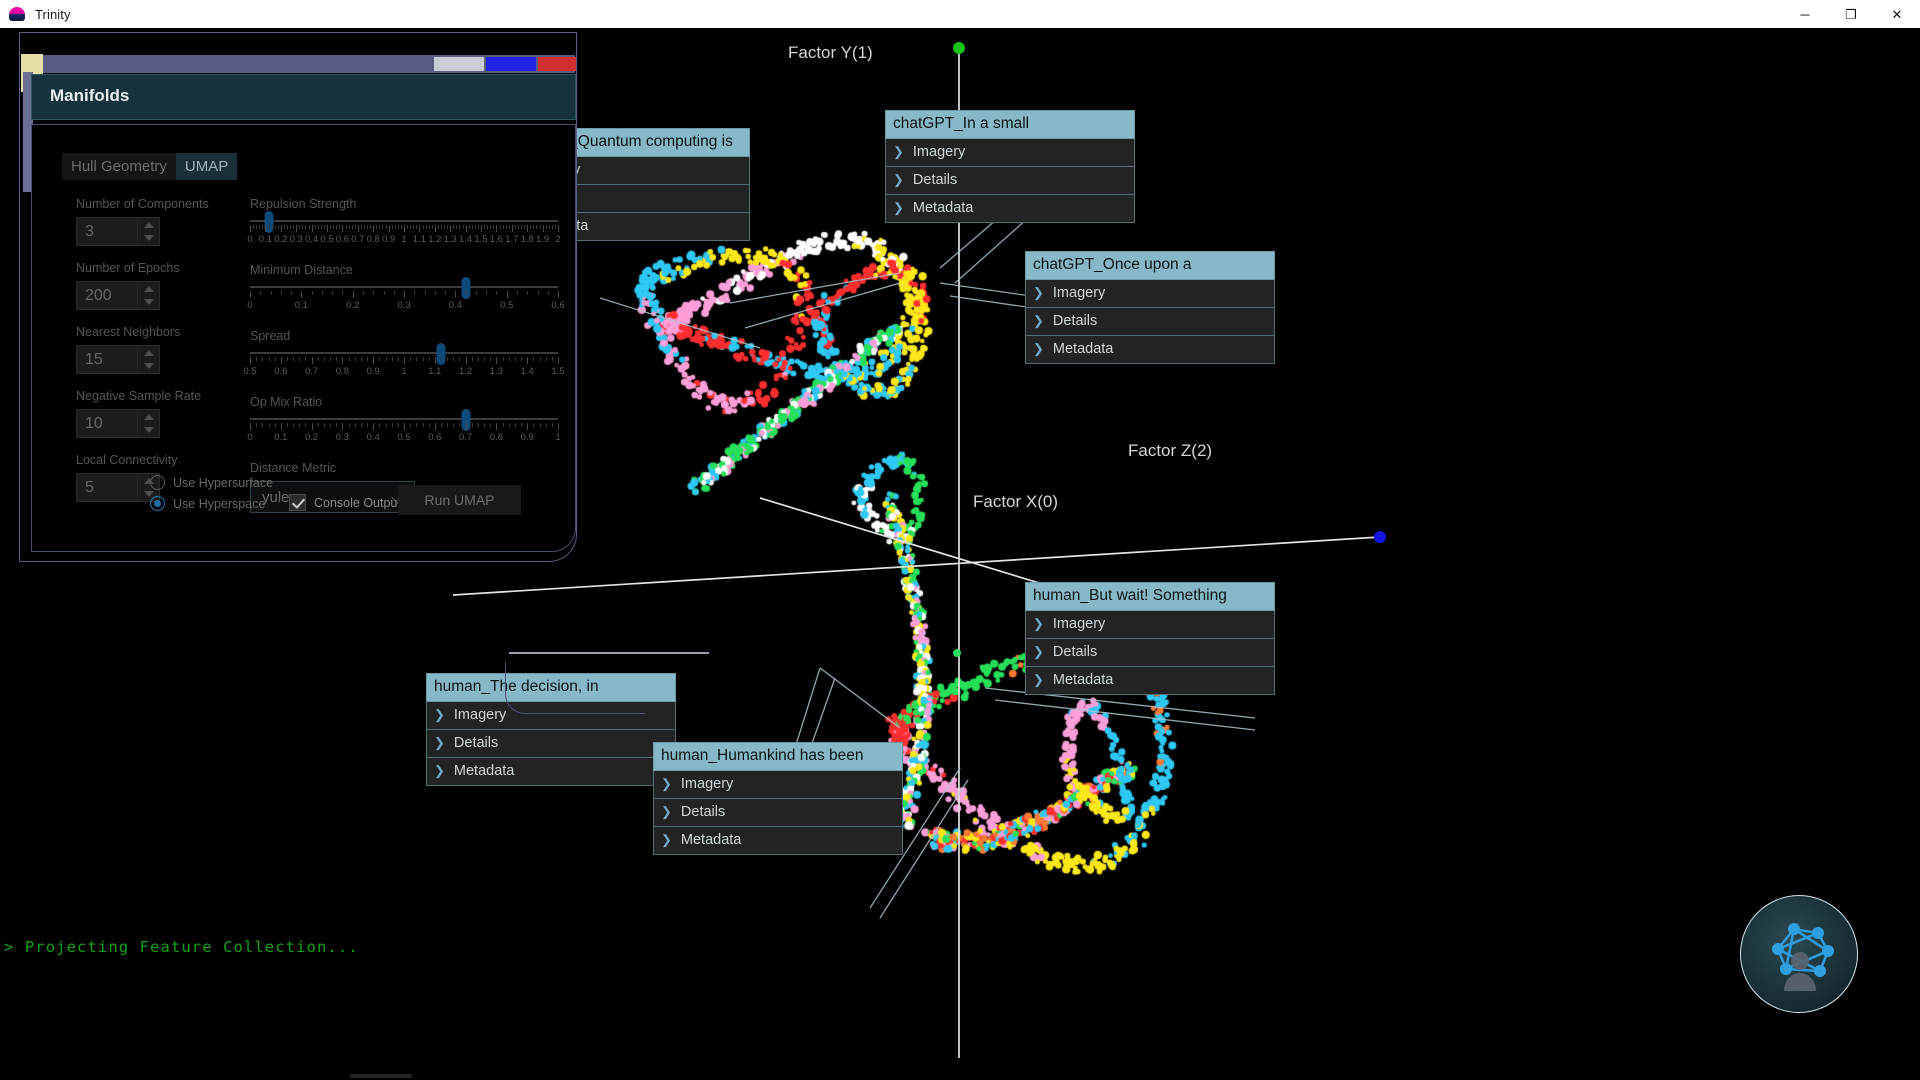 The width and height of the screenshot is (1920, 1080). Describe the element at coordinates (1150, 265) in the screenshot. I see `node-card-title: chatGPT_Once upon a` at that location.